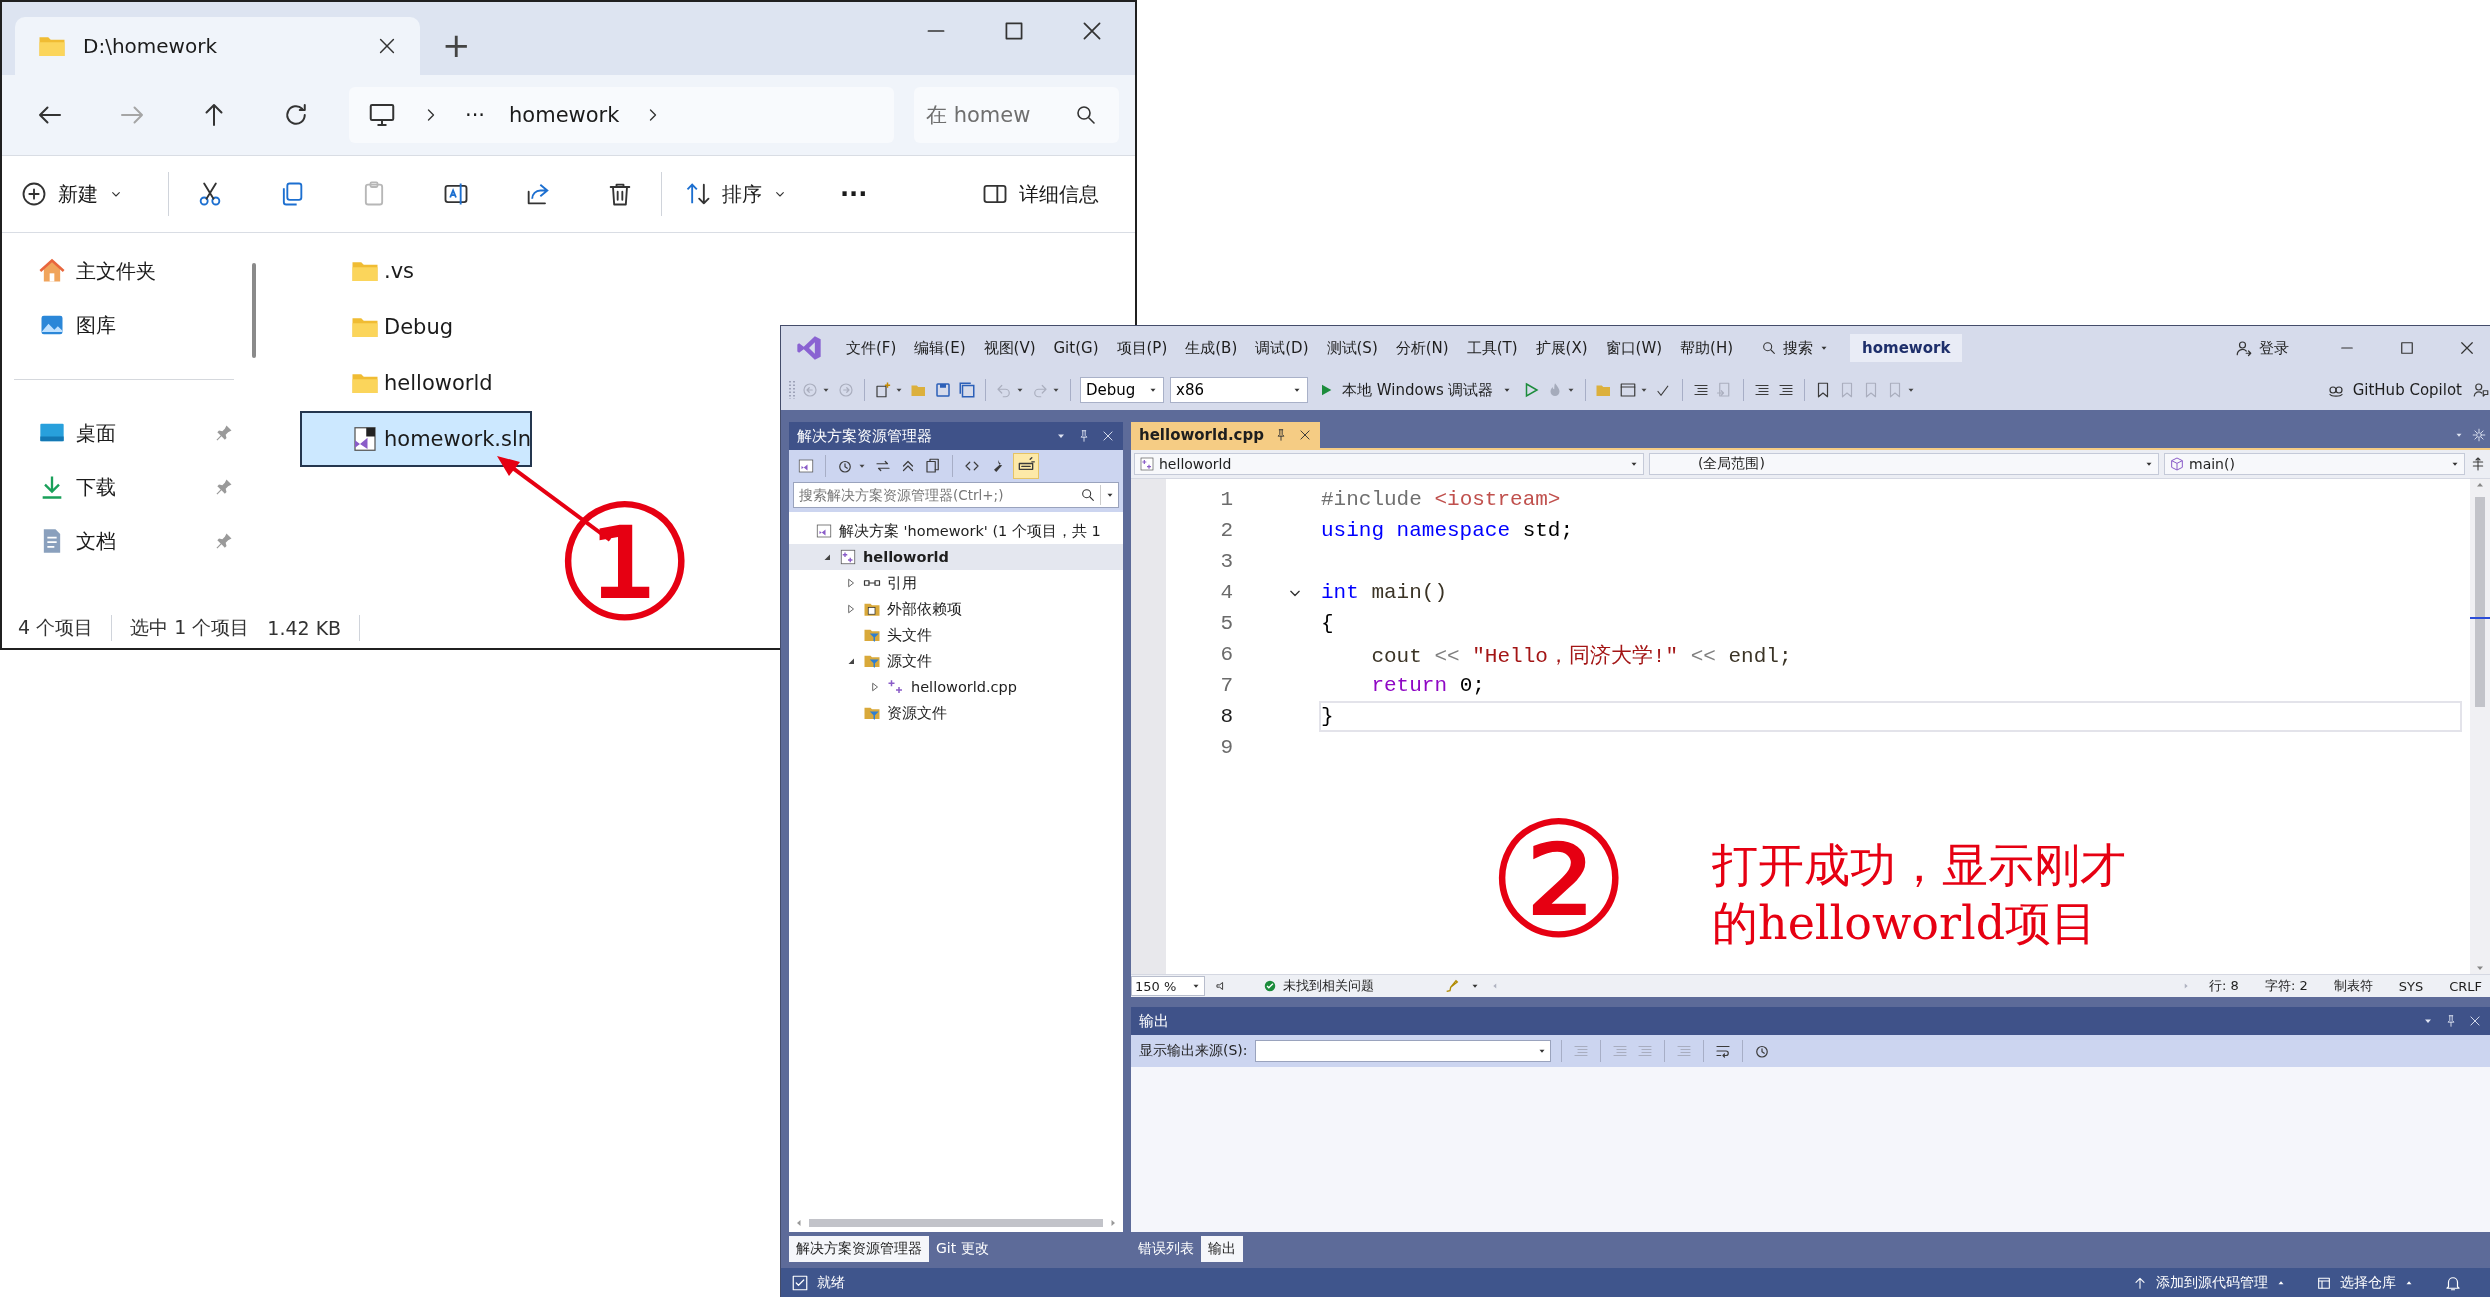 Image resolution: width=2490 pixels, height=1297 pixels. What do you see at coordinates (956, 687) in the screenshot?
I see `tree-item: helloworld.cpp` at bounding box center [956, 687].